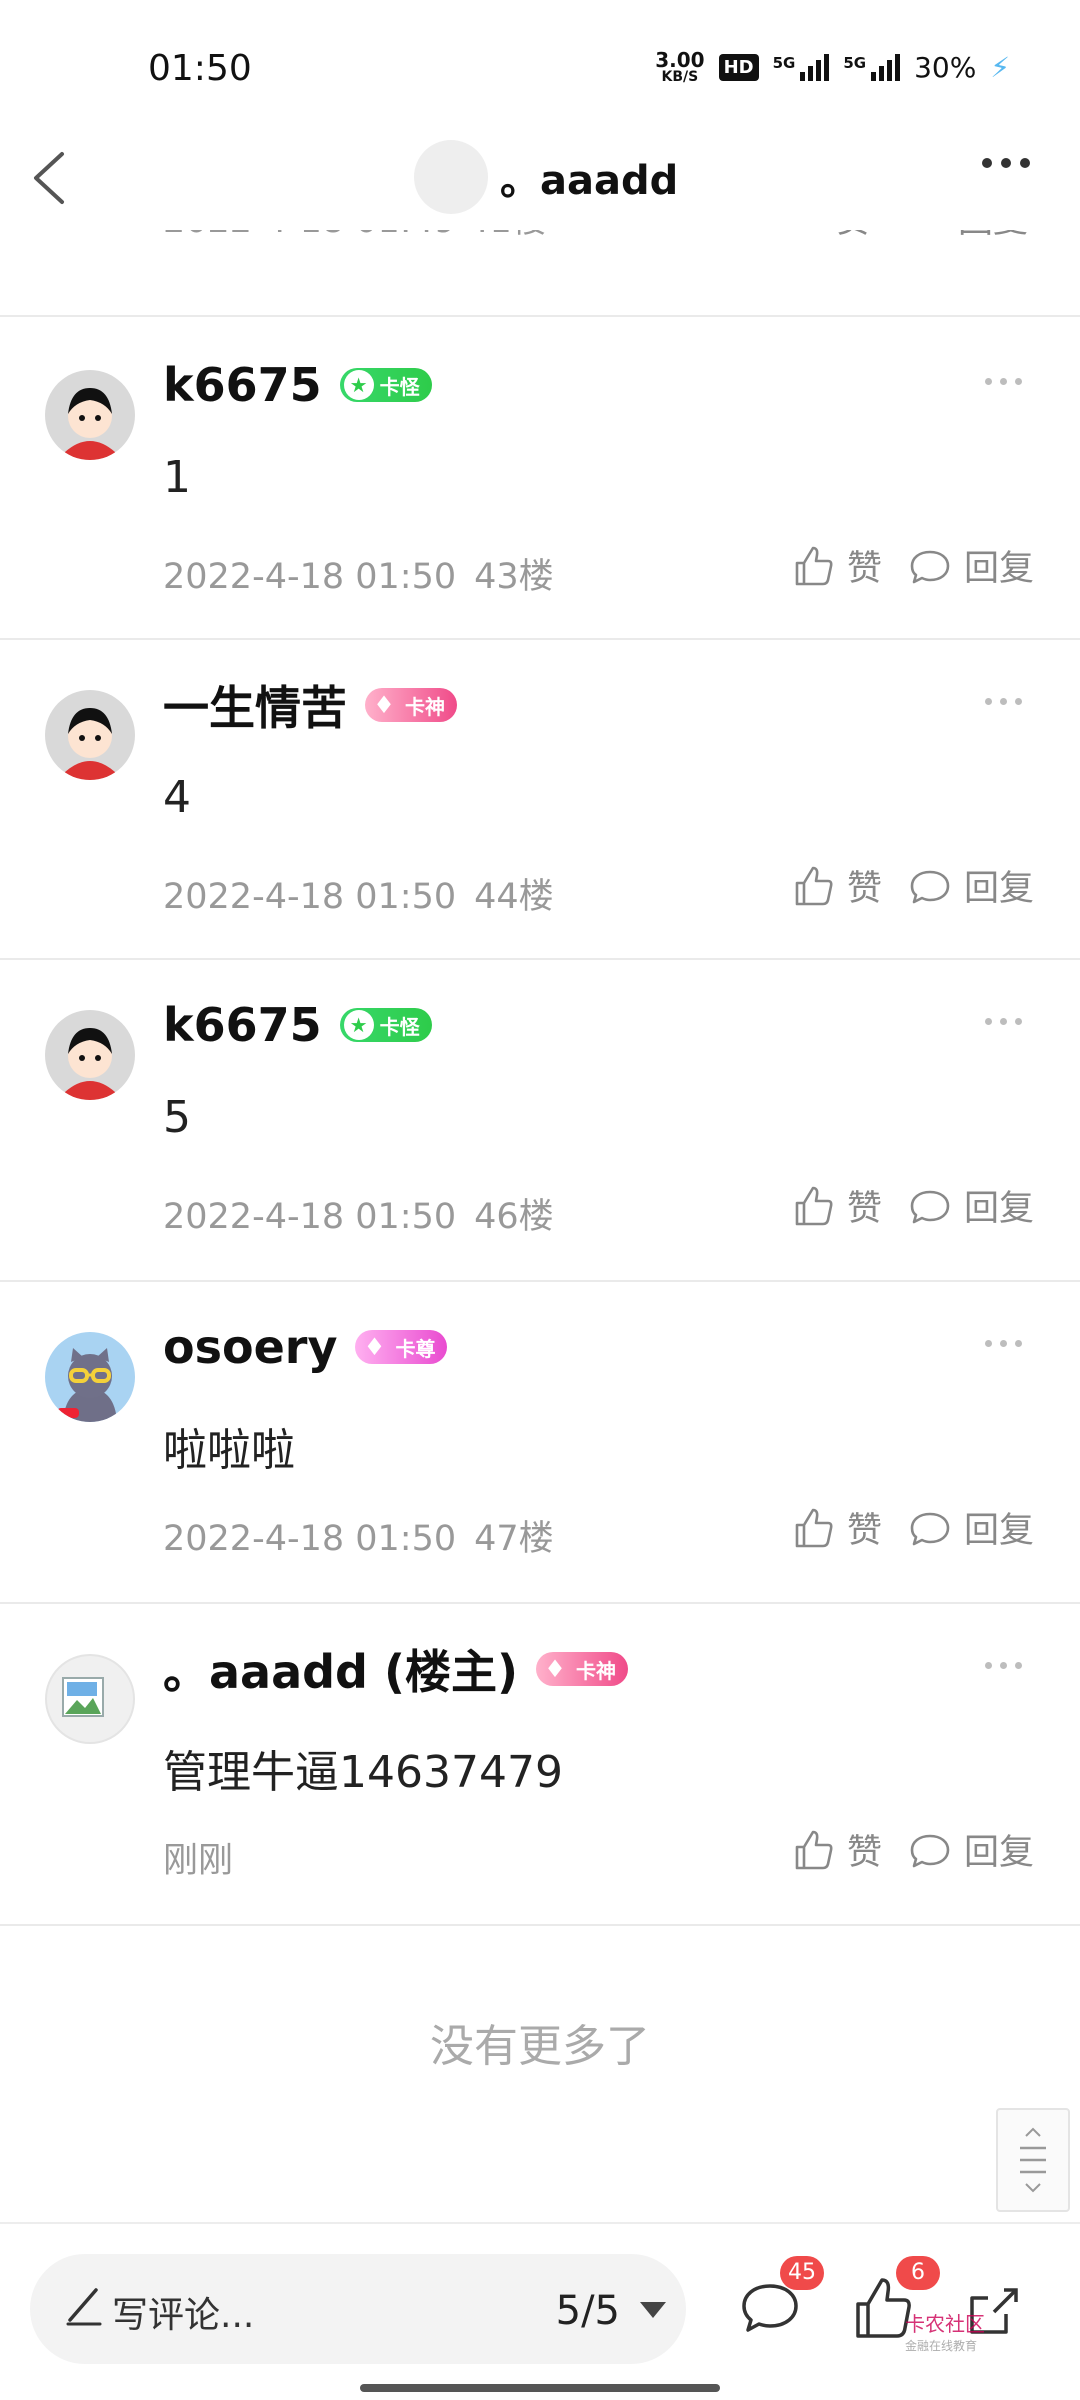 This screenshot has height=2400, width=1080. Describe the element at coordinates (772, 2304) in the screenshot. I see `comments-button: 45` at that location.